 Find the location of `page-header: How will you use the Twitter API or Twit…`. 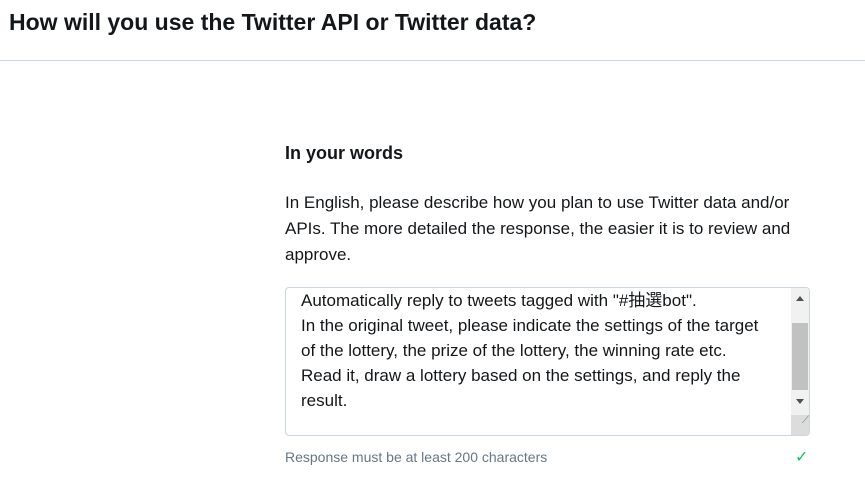

page-header: How will you use the Twitter API or Twit… is located at coordinates (432, 30).